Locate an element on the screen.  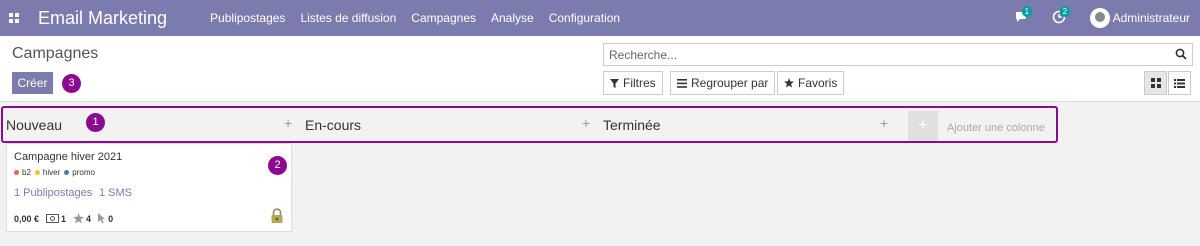
add-column-button: + is located at coordinates (923, 126).